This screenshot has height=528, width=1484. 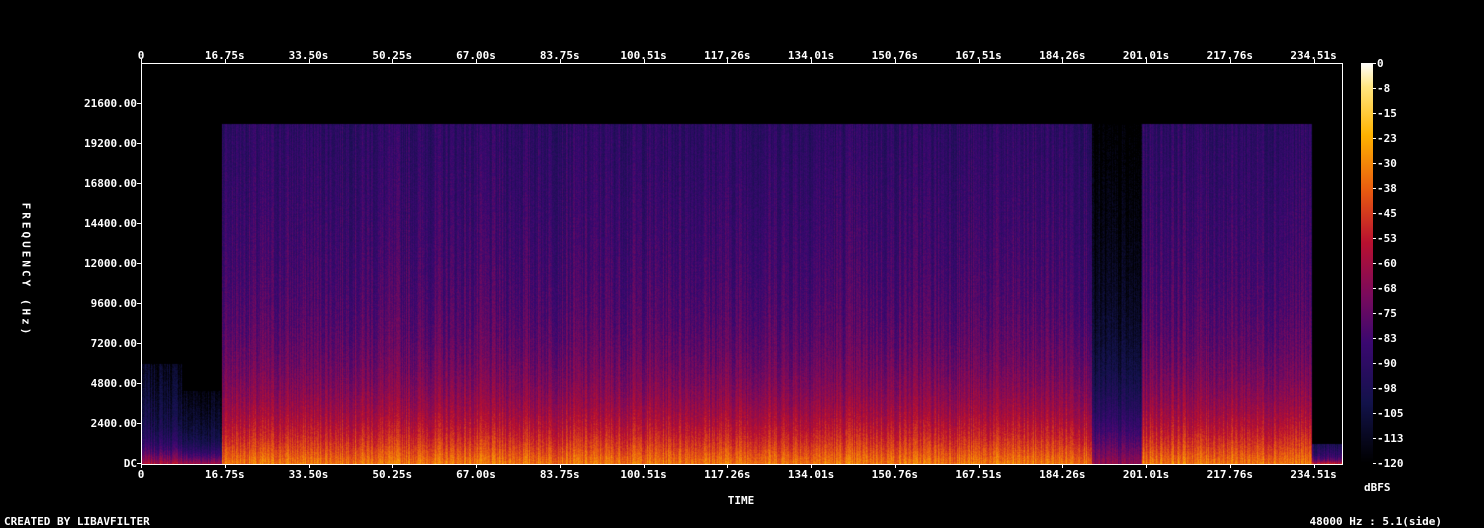 I want to click on colorbar, so click(x=1367, y=263).